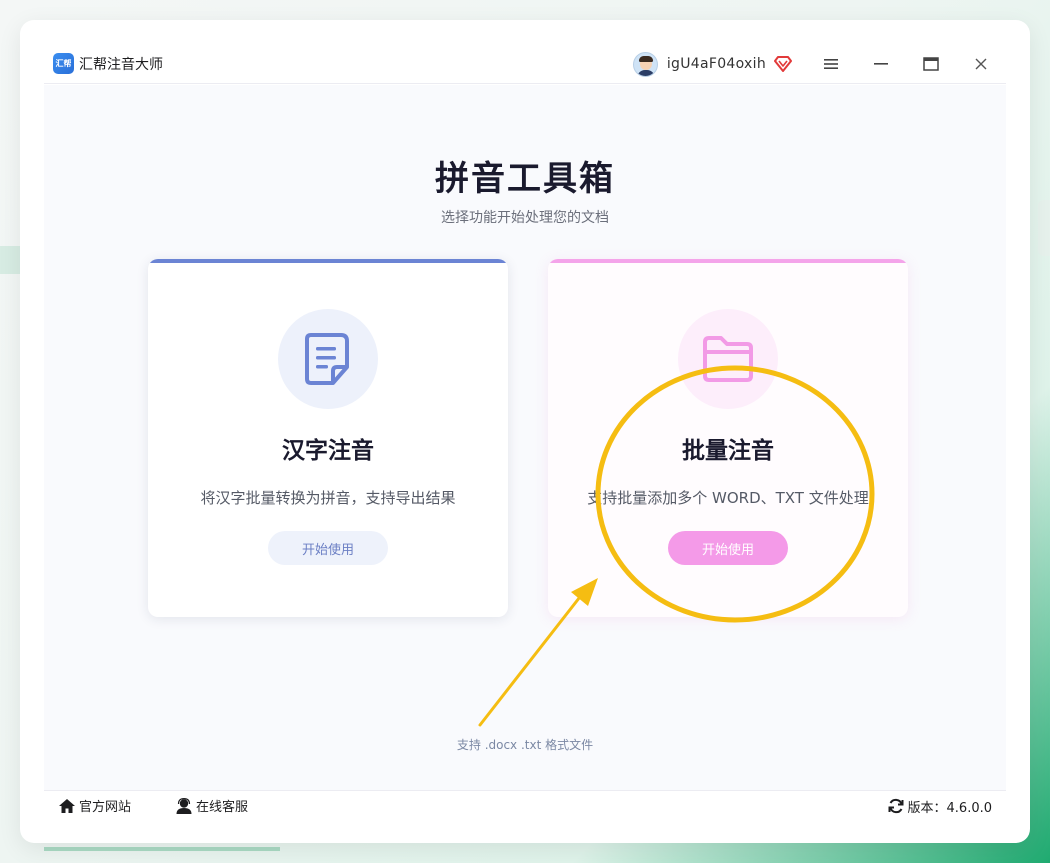  Describe the element at coordinates (525, 179) in the screenshot. I see `page-title: 拼音工具箱` at that location.